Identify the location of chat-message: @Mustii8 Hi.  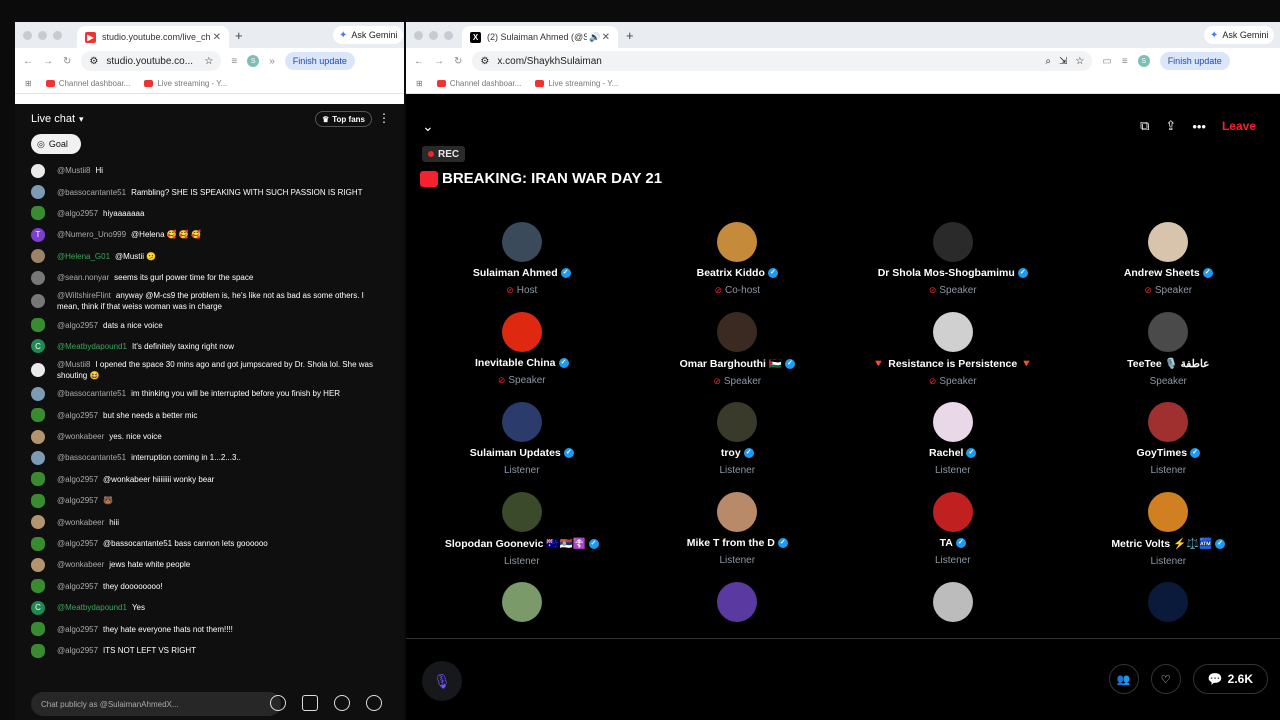
(209, 170).